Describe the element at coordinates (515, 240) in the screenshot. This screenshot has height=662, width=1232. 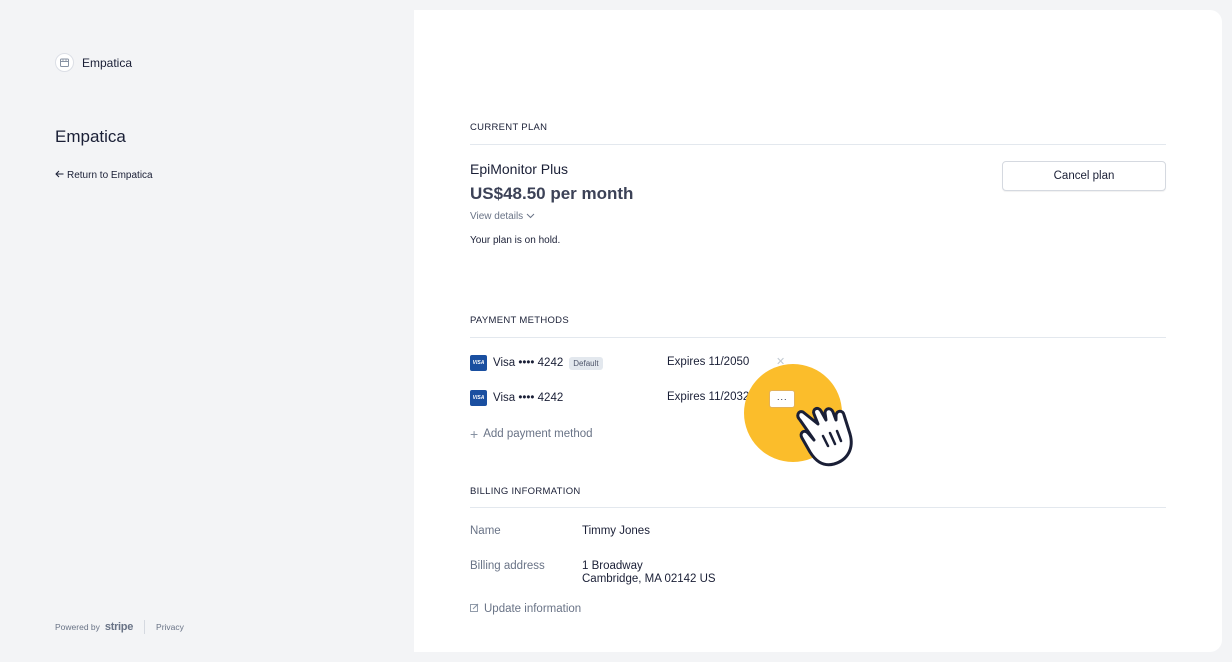
I see `plan-status-text: Your plan is on hold.` at that location.